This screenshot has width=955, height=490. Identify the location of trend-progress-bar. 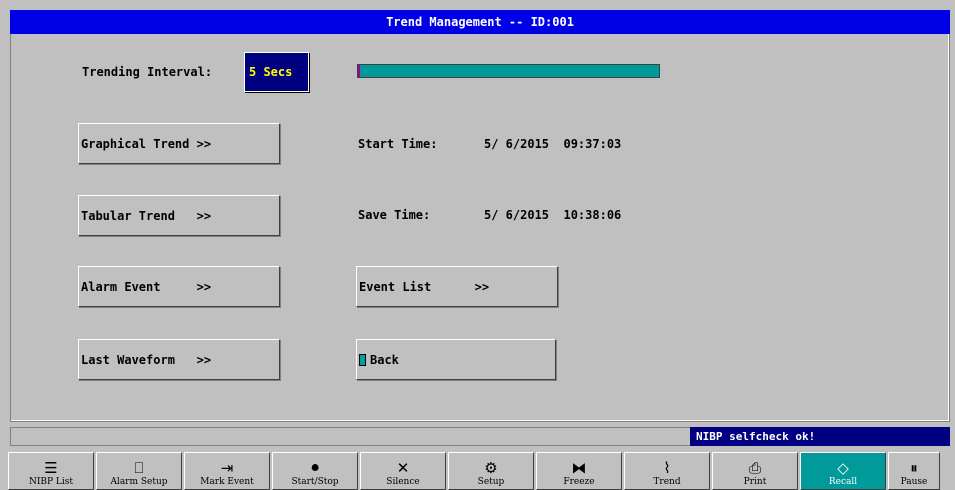
(508, 71).